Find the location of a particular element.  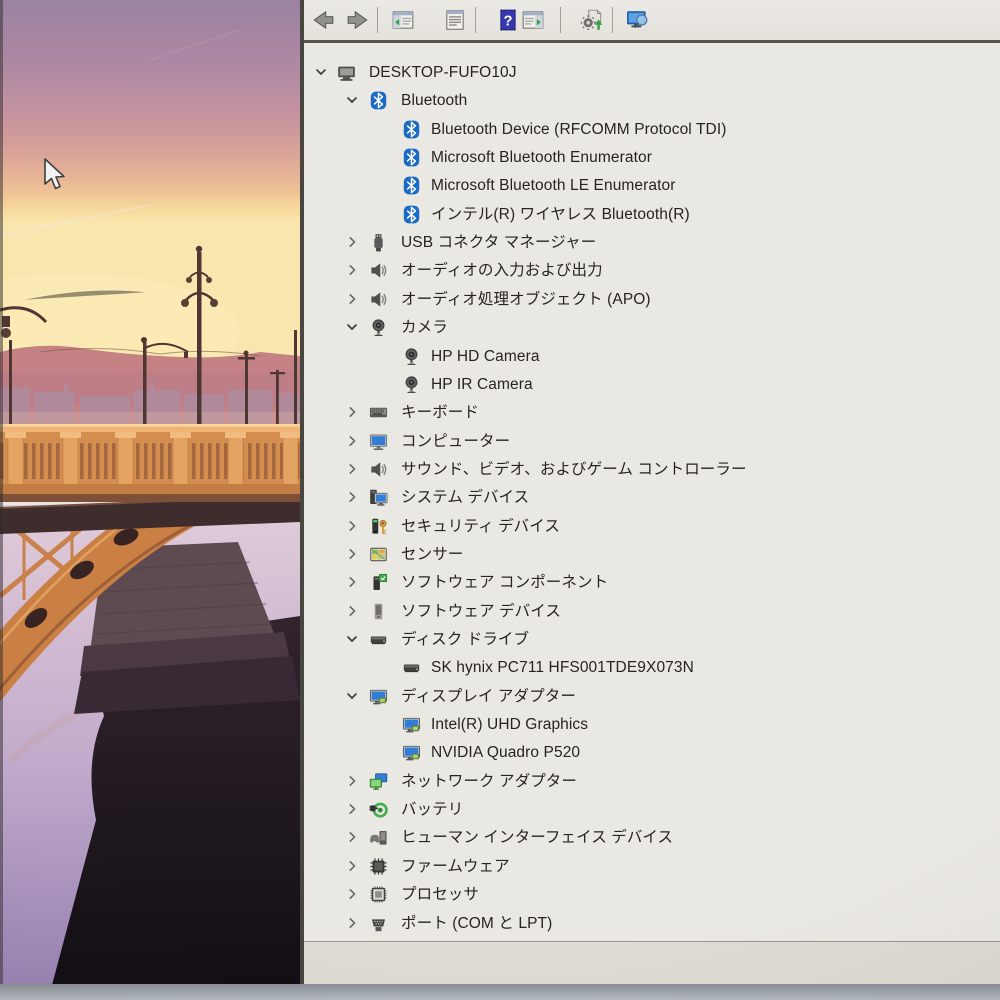

forward-button is located at coordinates (358, 20).